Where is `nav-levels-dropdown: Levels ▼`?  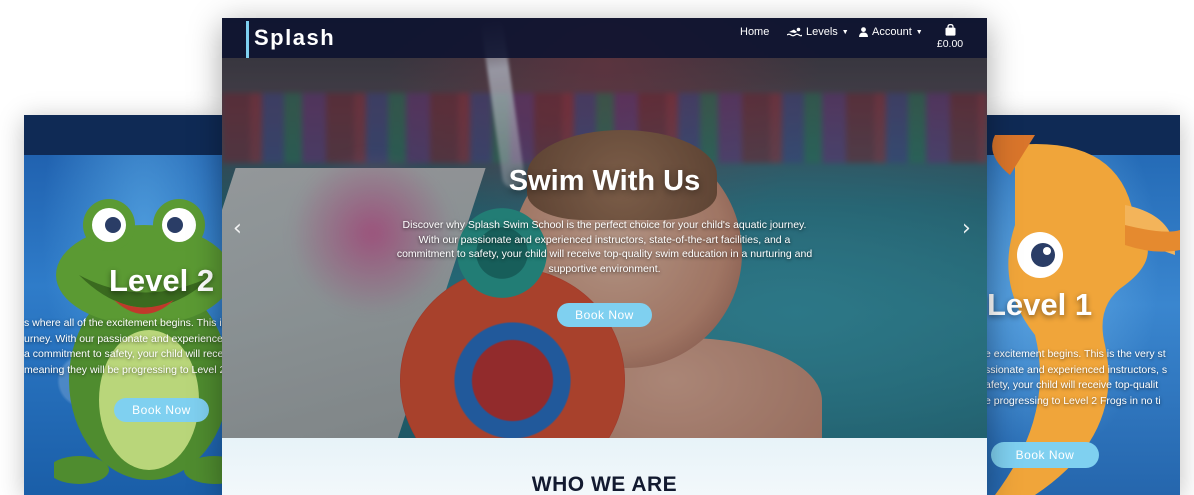
nav-levels-dropdown: Levels ▼ is located at coordinates (818, 32).